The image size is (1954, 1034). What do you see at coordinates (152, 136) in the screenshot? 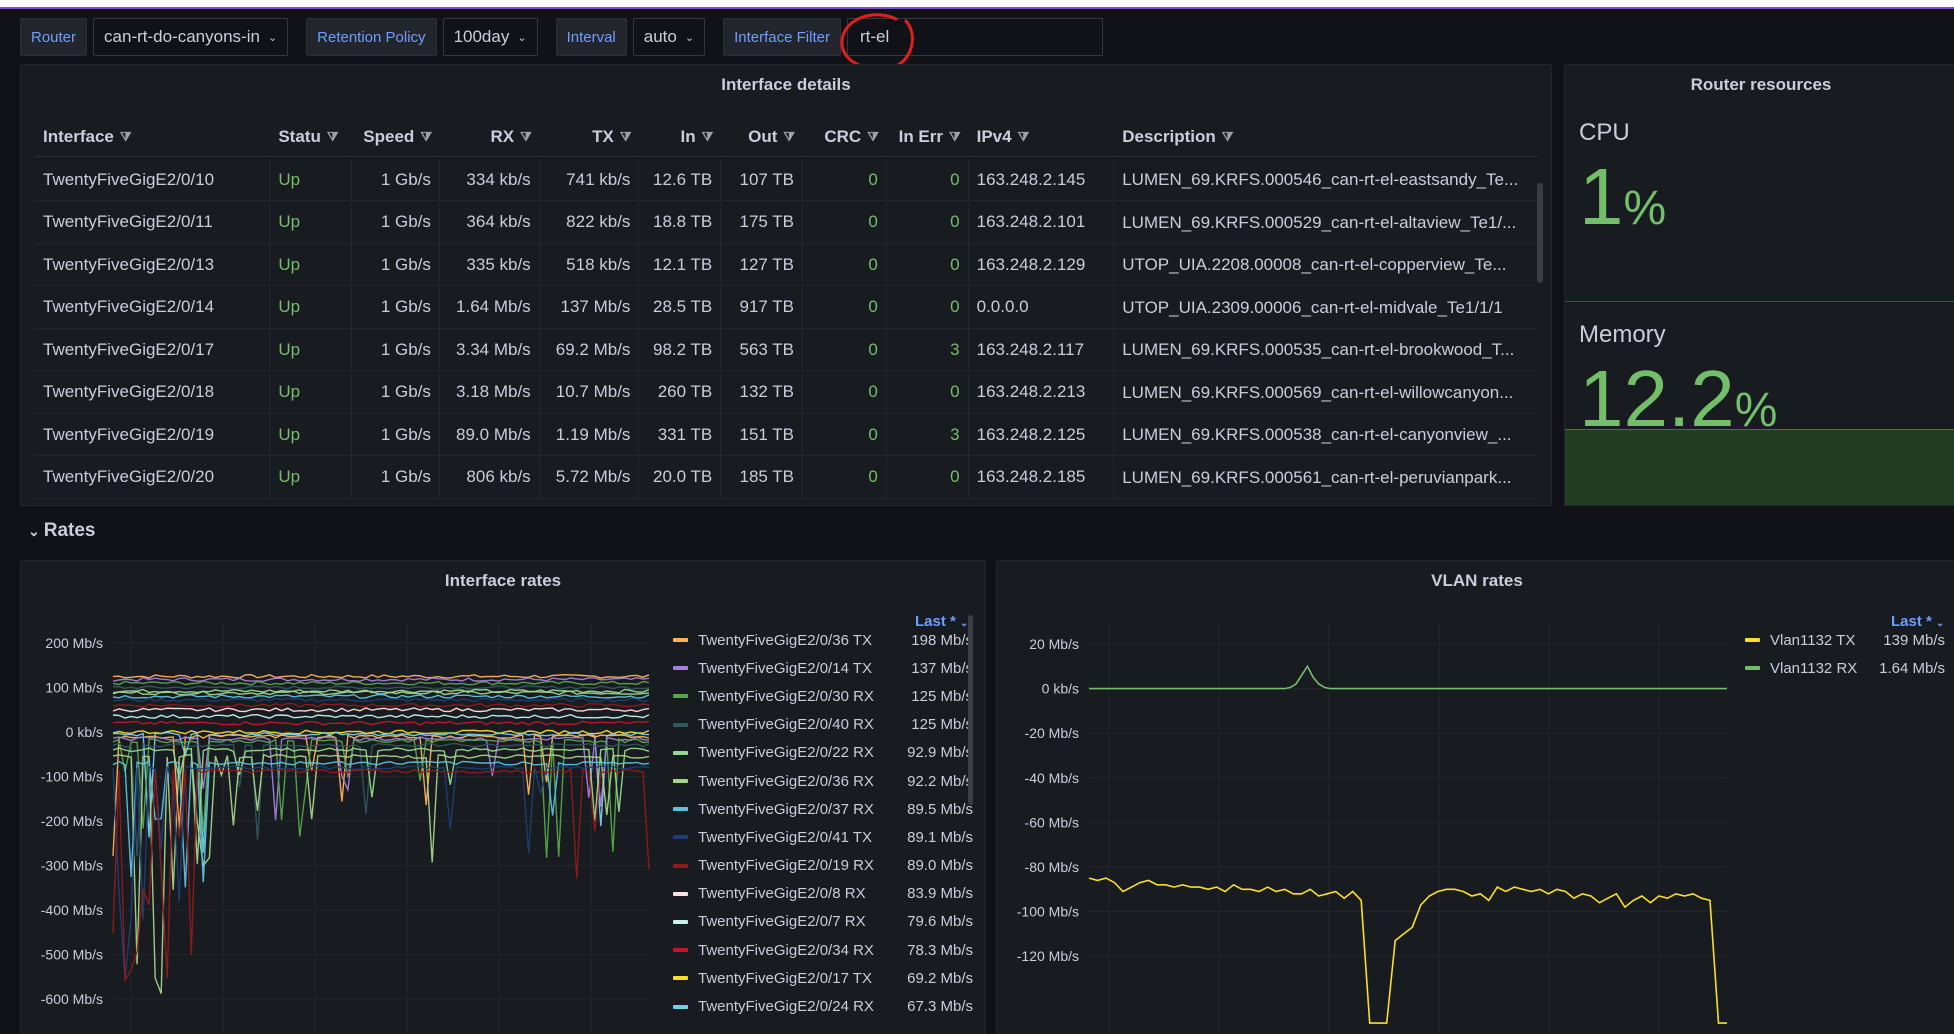
I see `column-header: Interface ⧩` at bounding box center [152, 136].